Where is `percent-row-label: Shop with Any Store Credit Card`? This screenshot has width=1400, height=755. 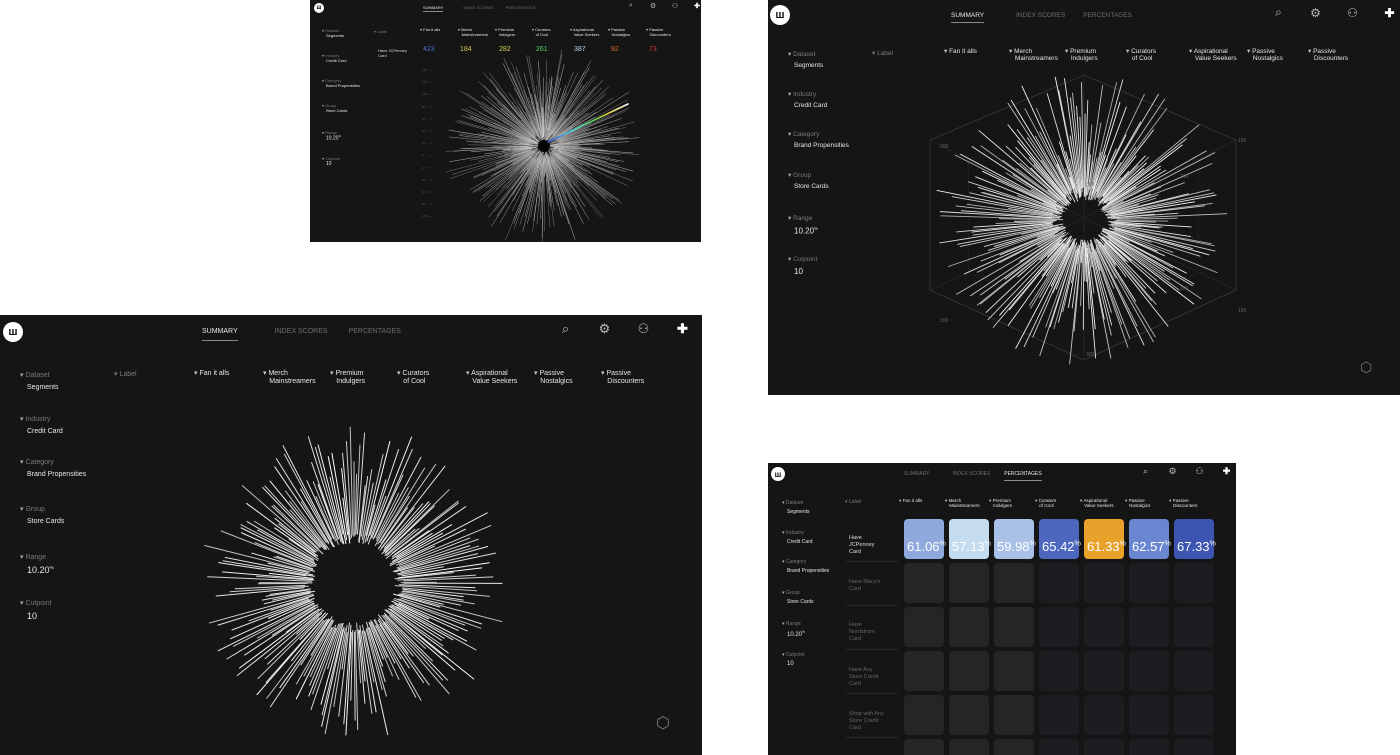 percent-row-label: Shop with Any Store Credit Card is located at coordinates (867, 721).